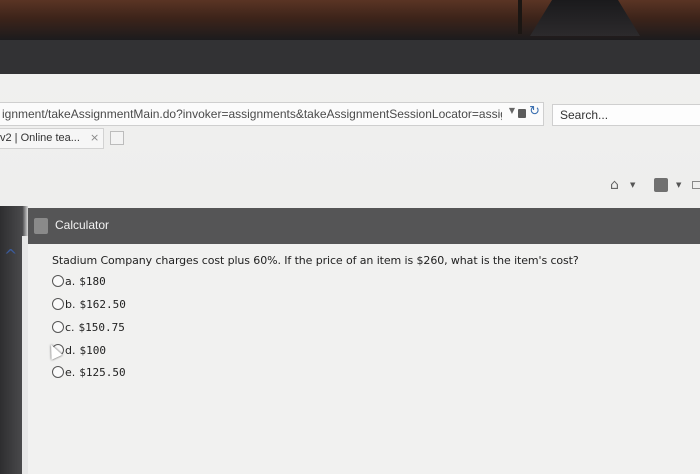  I want to click on mail-icon, so click(696, 185).